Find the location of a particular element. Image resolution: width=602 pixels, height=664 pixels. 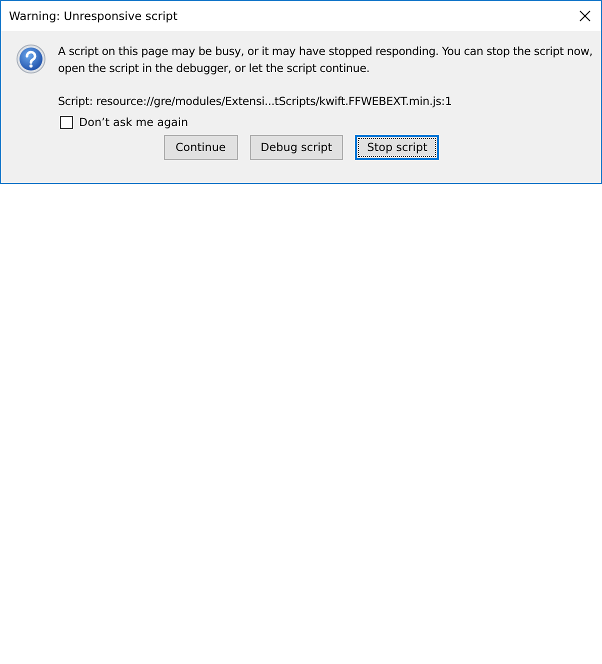

warning-message: A script on this page may be busy, or it may have stopped responding. You can stop the script now, open the script in the debugger, or let the script continue. is located at coordinates (325, 60).